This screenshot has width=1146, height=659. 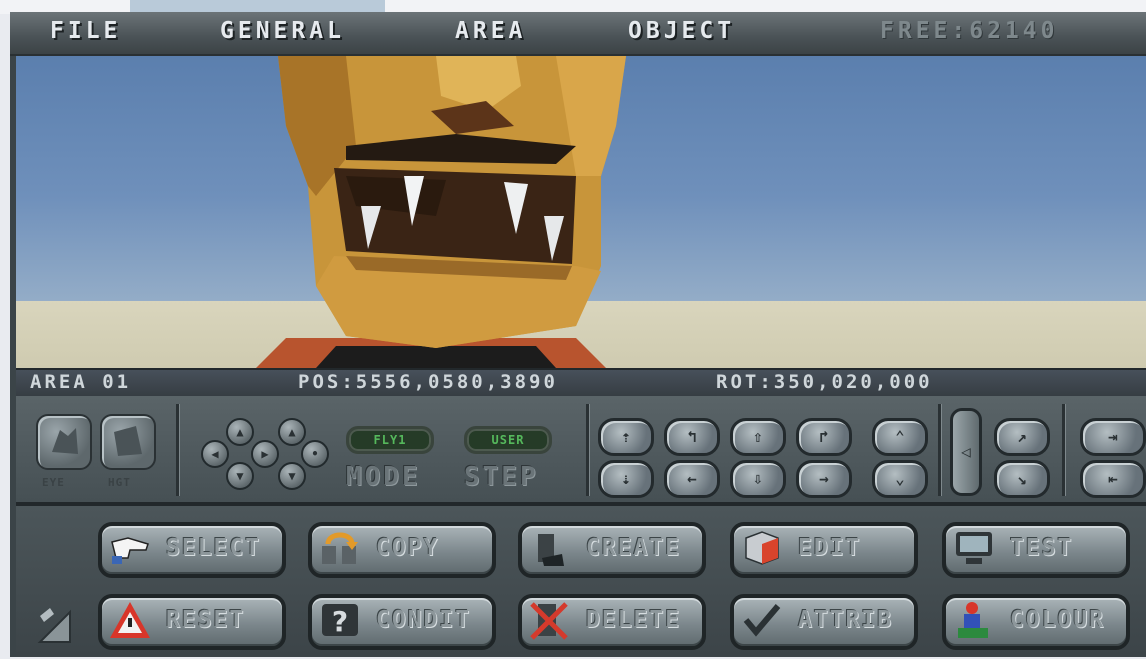 What do you see at coordinates (551, 550) in the screenshot?
I see `create-block-icon` at bounding box center [551, 550].